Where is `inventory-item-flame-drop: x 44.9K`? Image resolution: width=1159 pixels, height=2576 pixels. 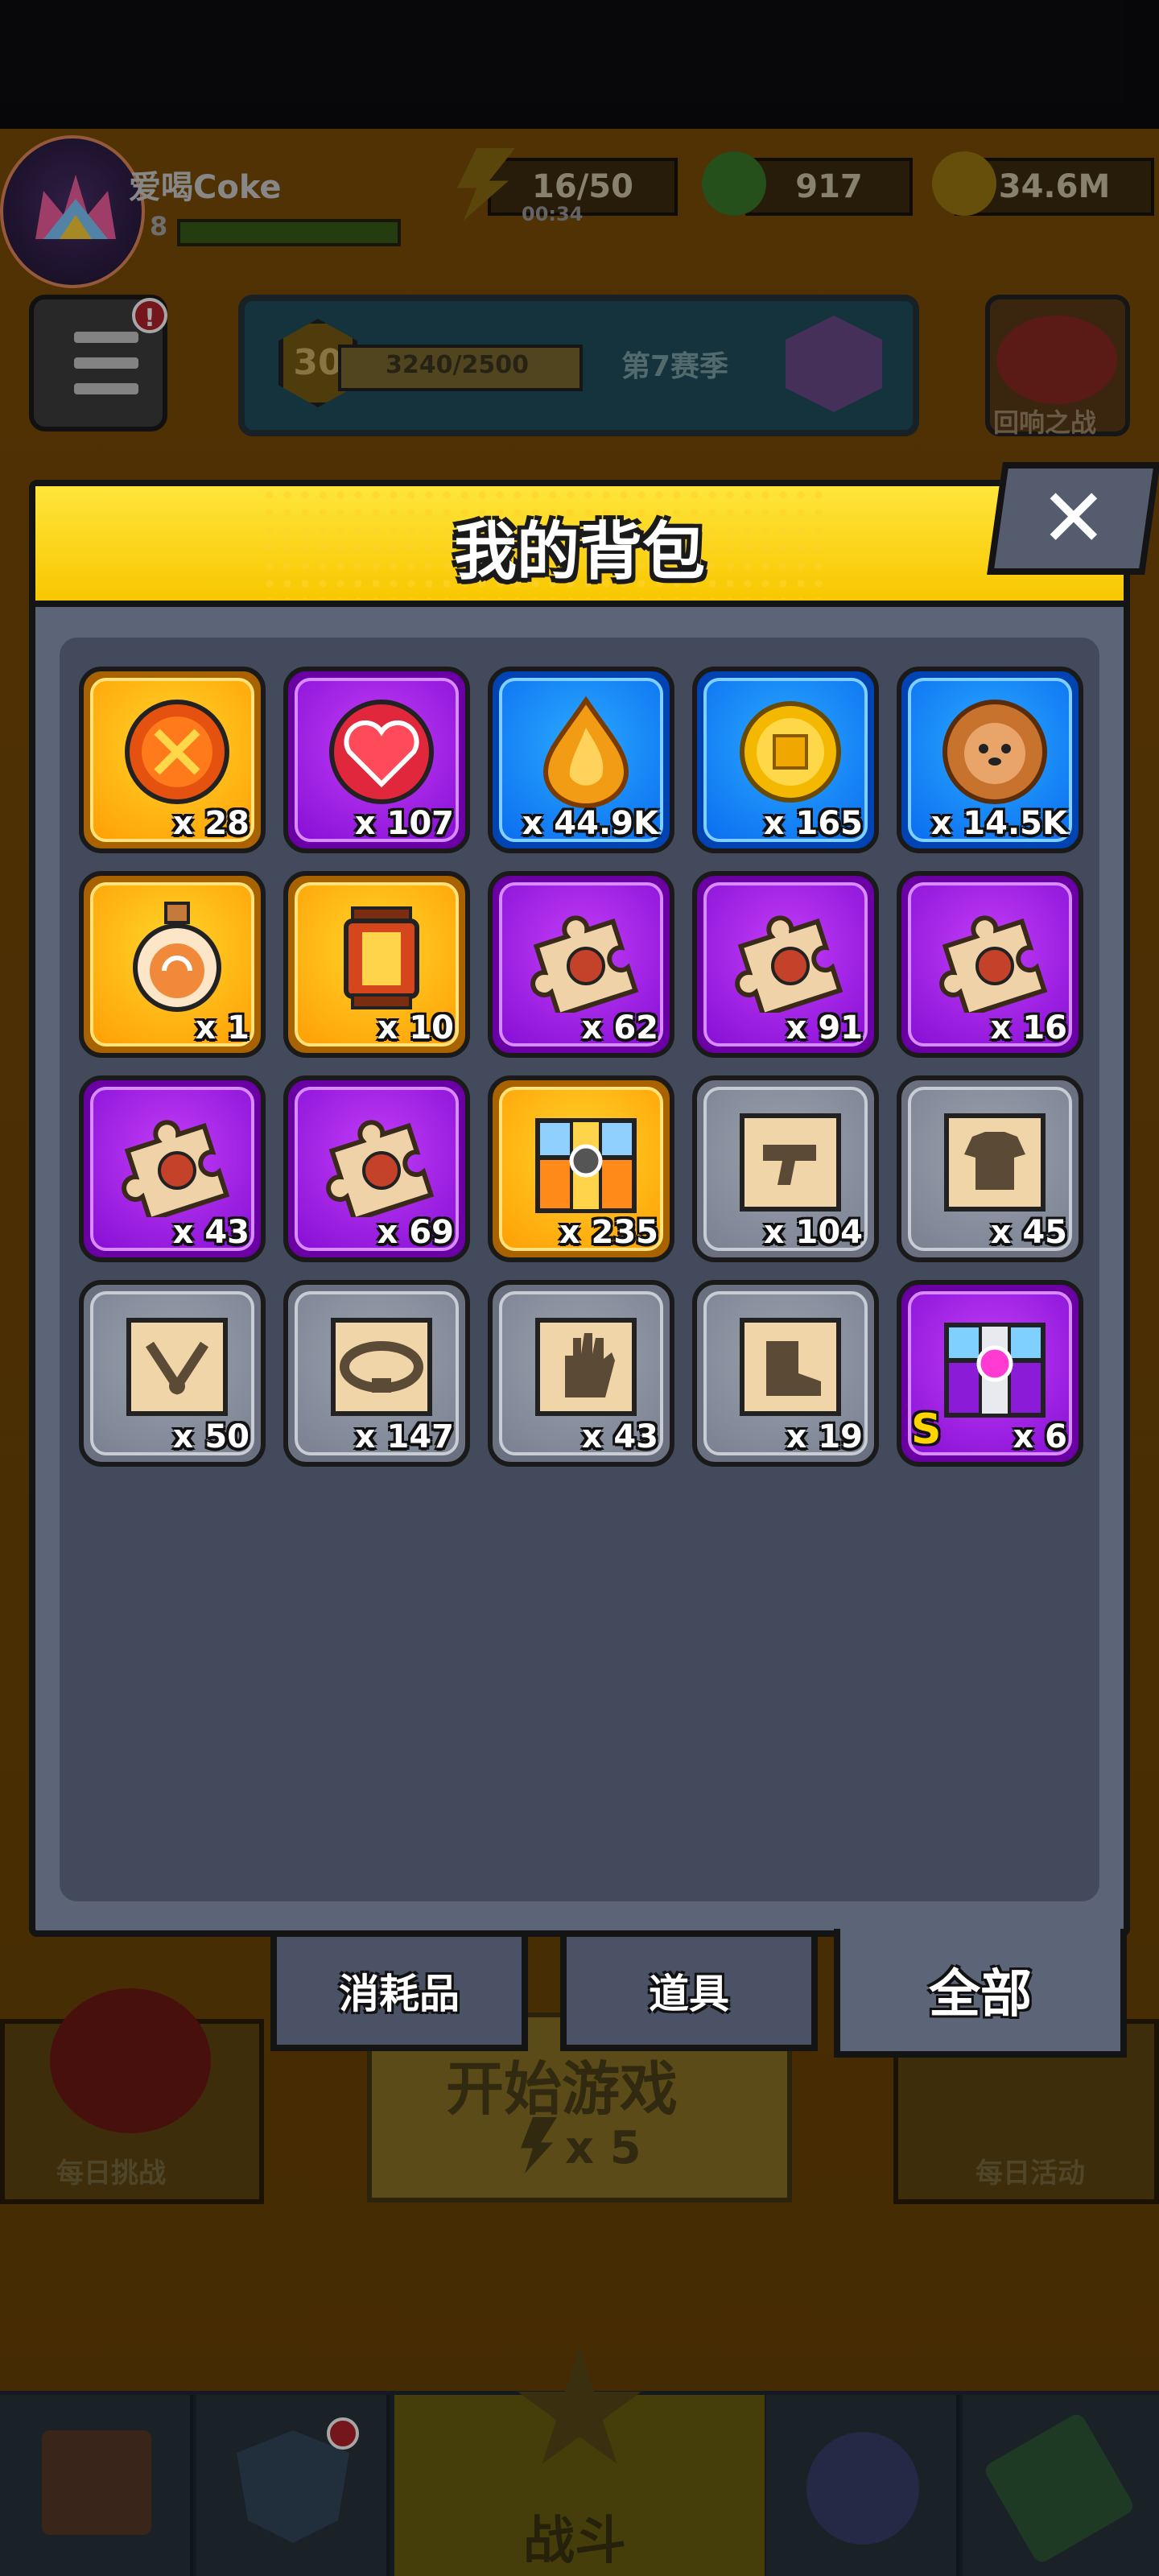 inventory-item-flame-drop: x 44.9K is located at coordinates (581, 760).